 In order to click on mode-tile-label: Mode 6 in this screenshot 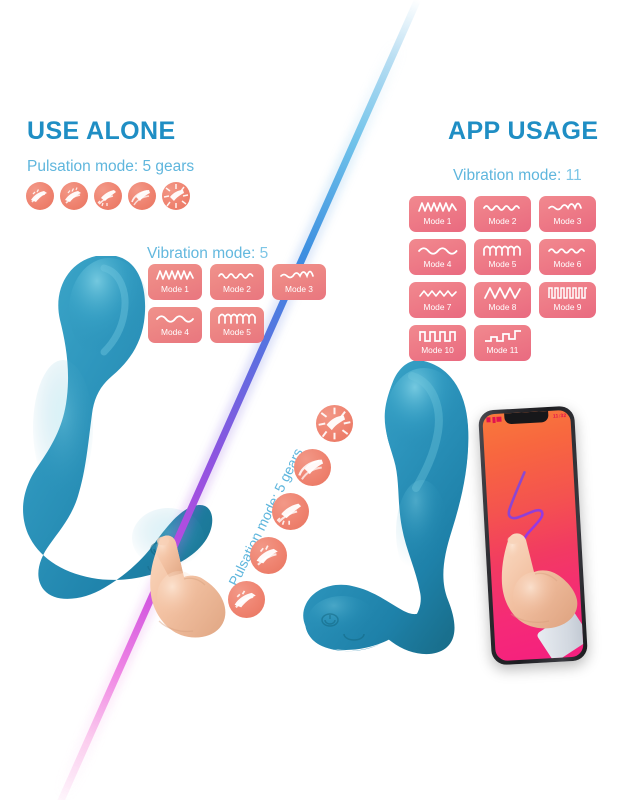, I will do `click(567, 264)`.